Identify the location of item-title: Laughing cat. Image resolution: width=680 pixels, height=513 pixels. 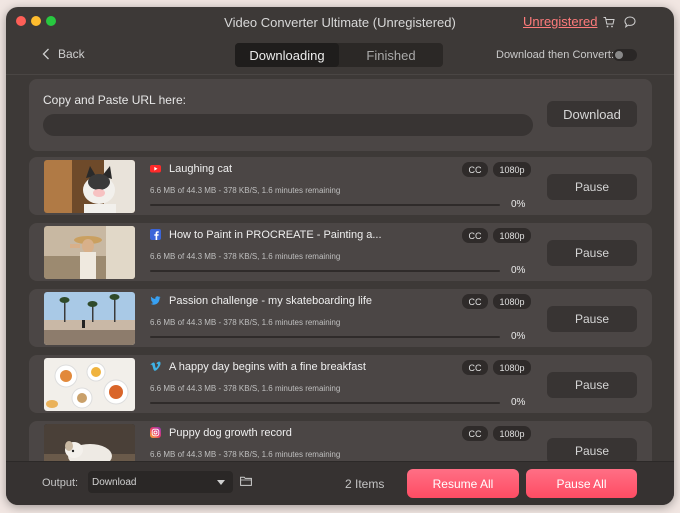
(200, 169).